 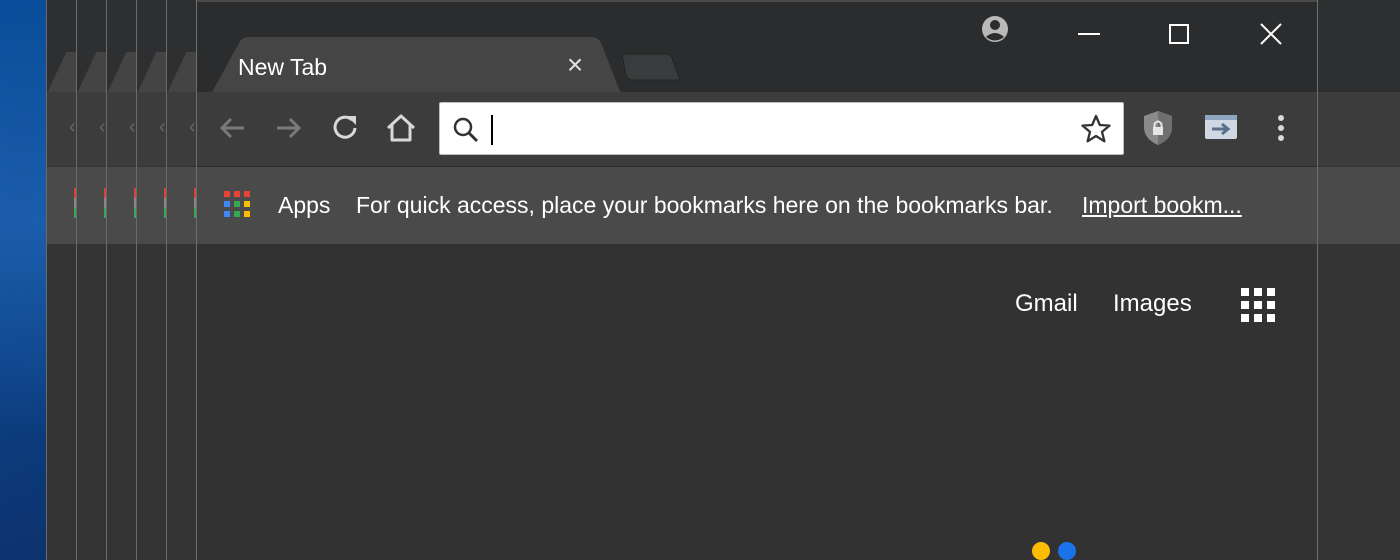 What do you see at coordinates (283, 67) in the screenshot?
I see `tab-title: New Tab` at bounding box center [283, 67].